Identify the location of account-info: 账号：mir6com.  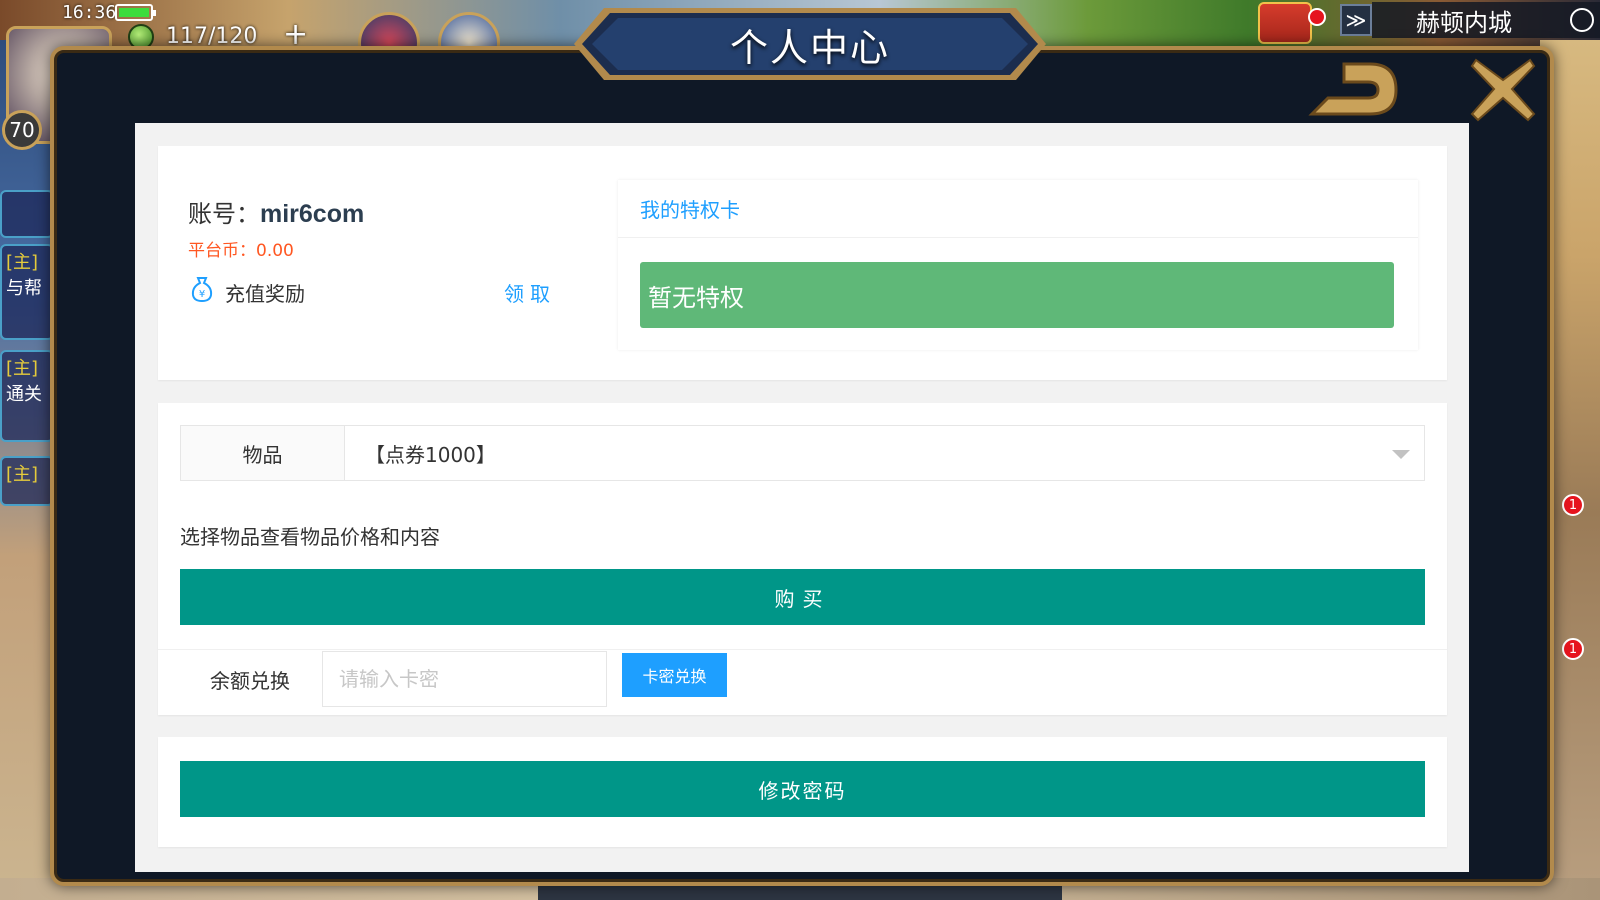
(276, 211).